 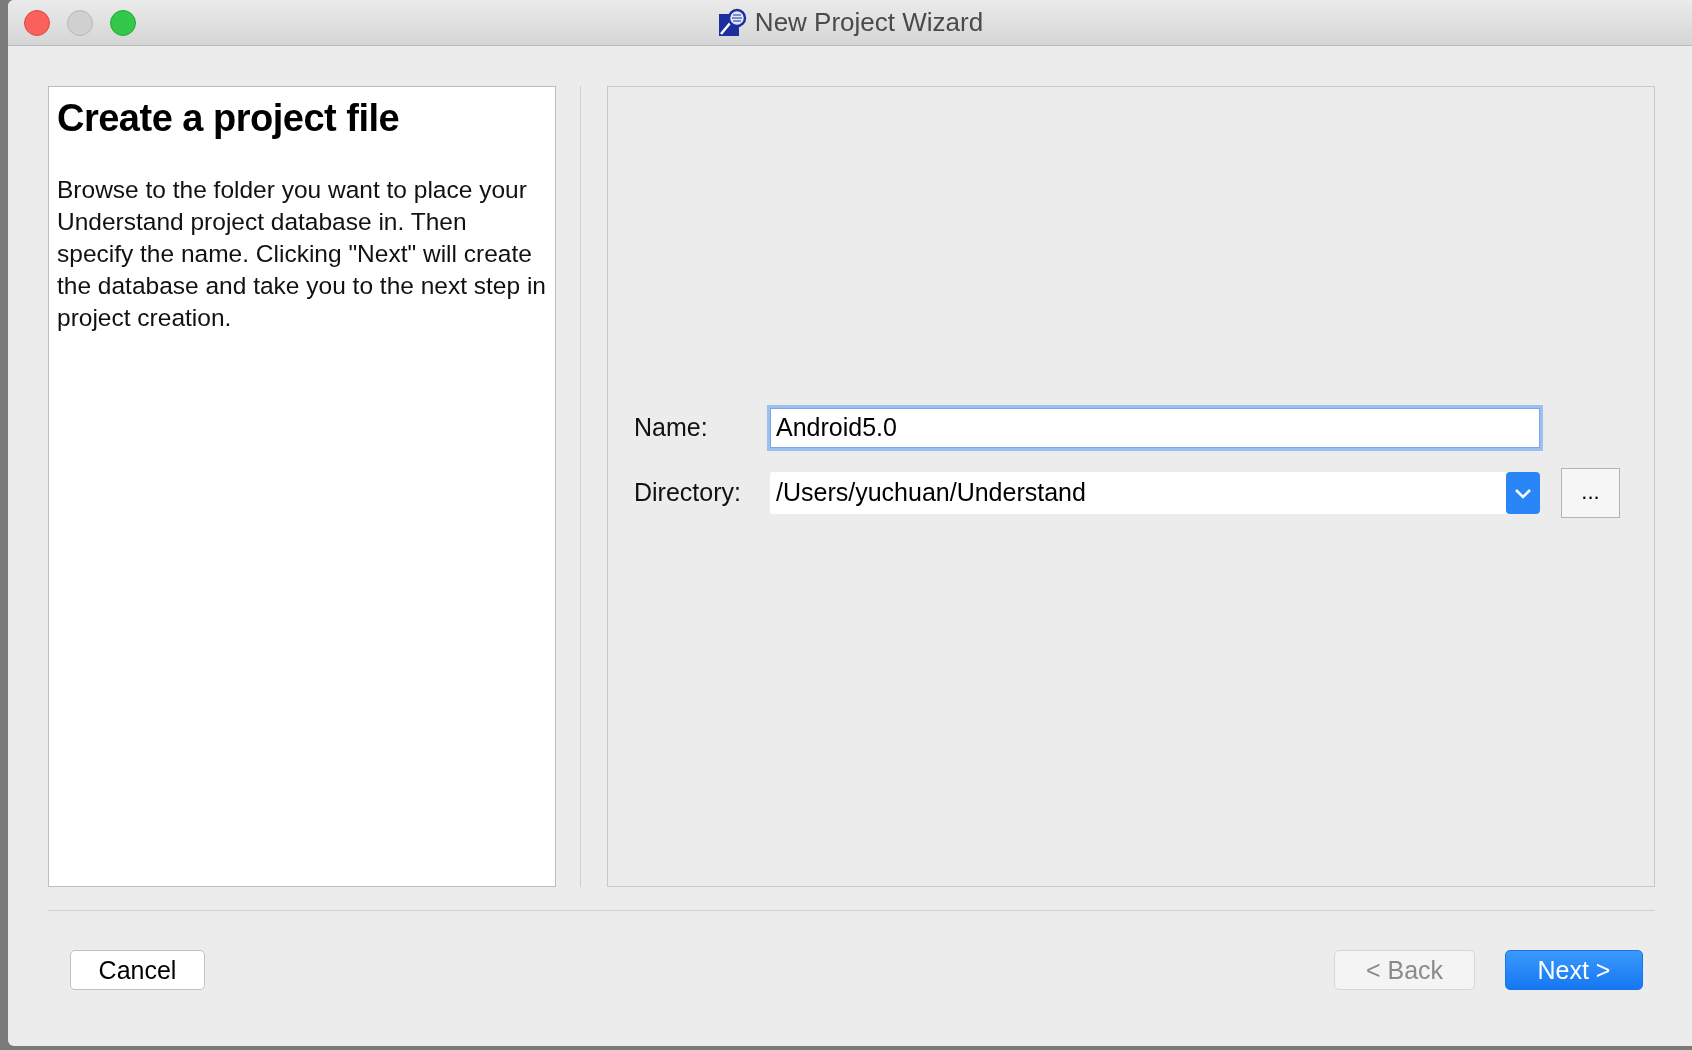 What do you see at coordinates (1523, 492) in the screenshot?
I see `dropdown-chevron-icon` at bounding box center [1523, 492].